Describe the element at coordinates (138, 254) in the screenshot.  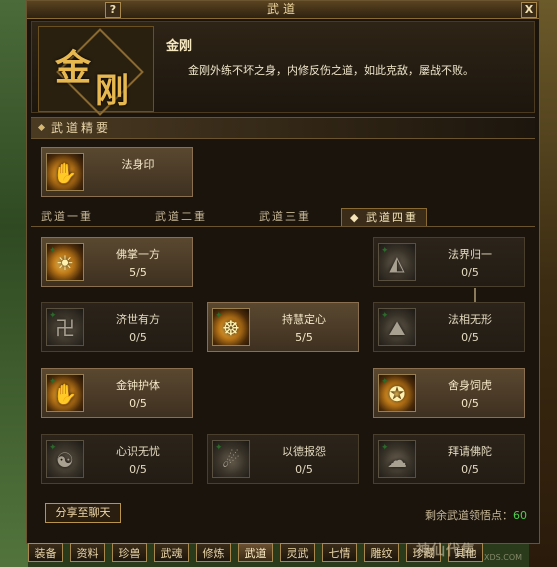
I see `skill-name: 佛掌一方` at that location.